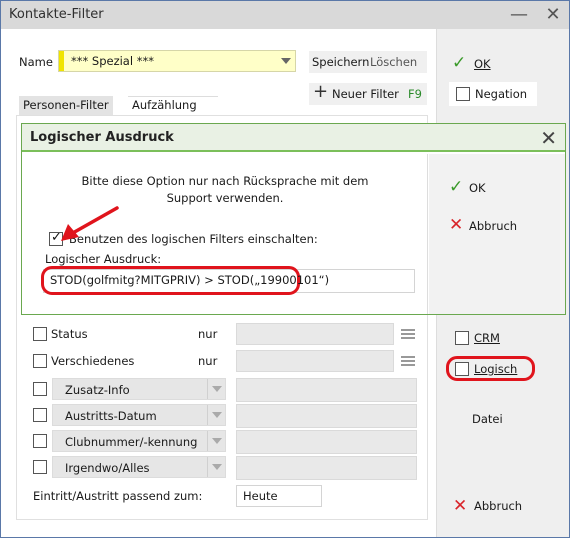 Image resolution: width=570 pixels, height=538 pixels. Describe the element at coordinates (111, 416) in the screenshot. I see `austritts-datum-label: Austritts-Datum` at that location.